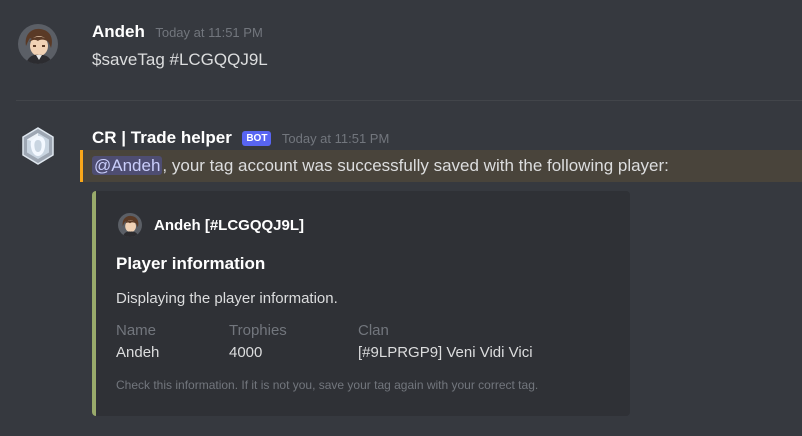 Image resolution: width=802 pixels, height=436 pixels. What do you see at coordinates (38, 146) in the screenshot?
I see `bot-avatar-icon` at bounding box center [38, 146].